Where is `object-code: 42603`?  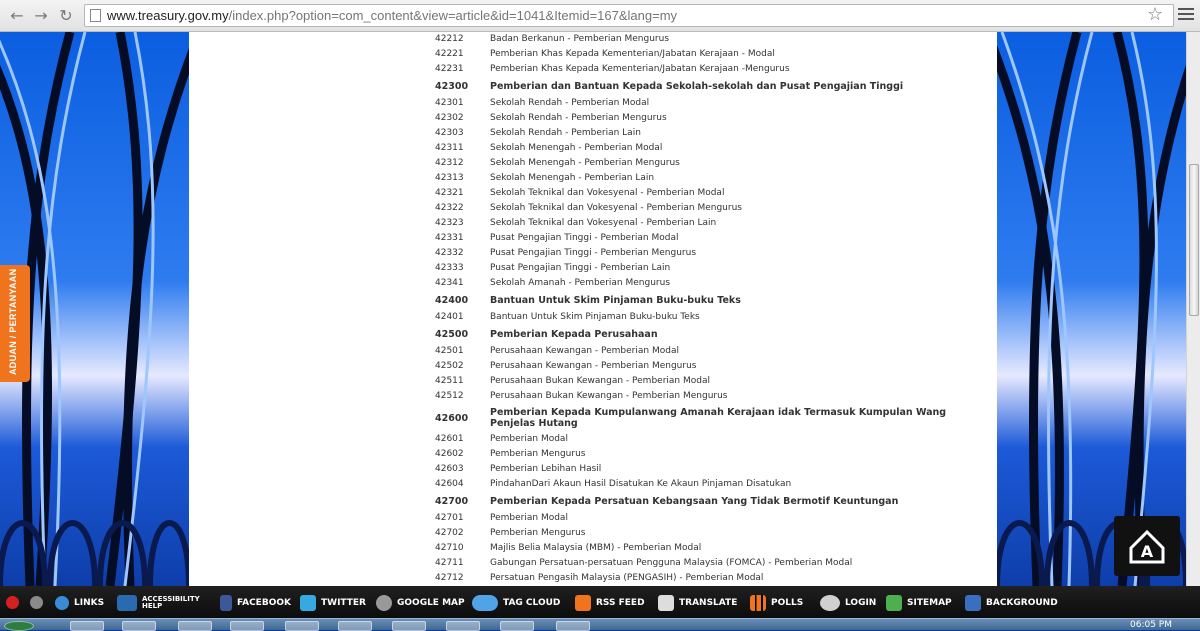 object-code: 42603 is located at coordinates (449, 469).